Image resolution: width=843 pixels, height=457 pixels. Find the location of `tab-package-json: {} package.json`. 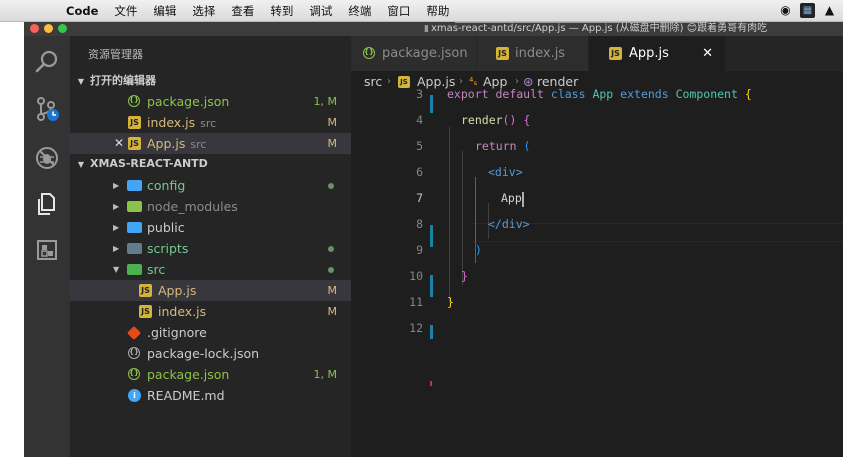

tab-package-json: {} package.json is located at coordinates (413, 53).